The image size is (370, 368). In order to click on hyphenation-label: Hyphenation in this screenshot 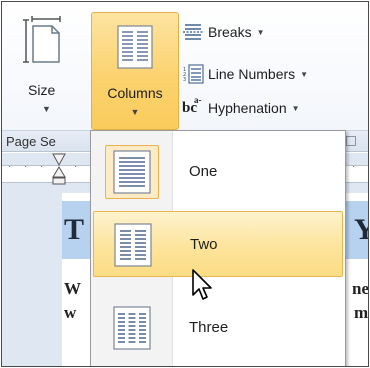, I will do `click(247, 108)`.